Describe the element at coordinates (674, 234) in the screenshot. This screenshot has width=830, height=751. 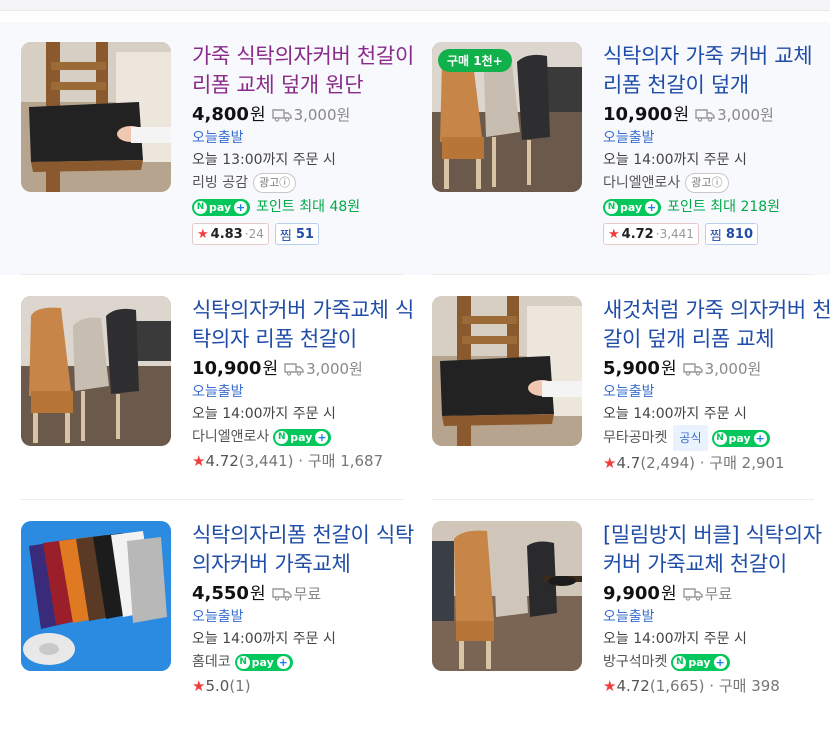
I see `review-count: ·3,441` at that location.